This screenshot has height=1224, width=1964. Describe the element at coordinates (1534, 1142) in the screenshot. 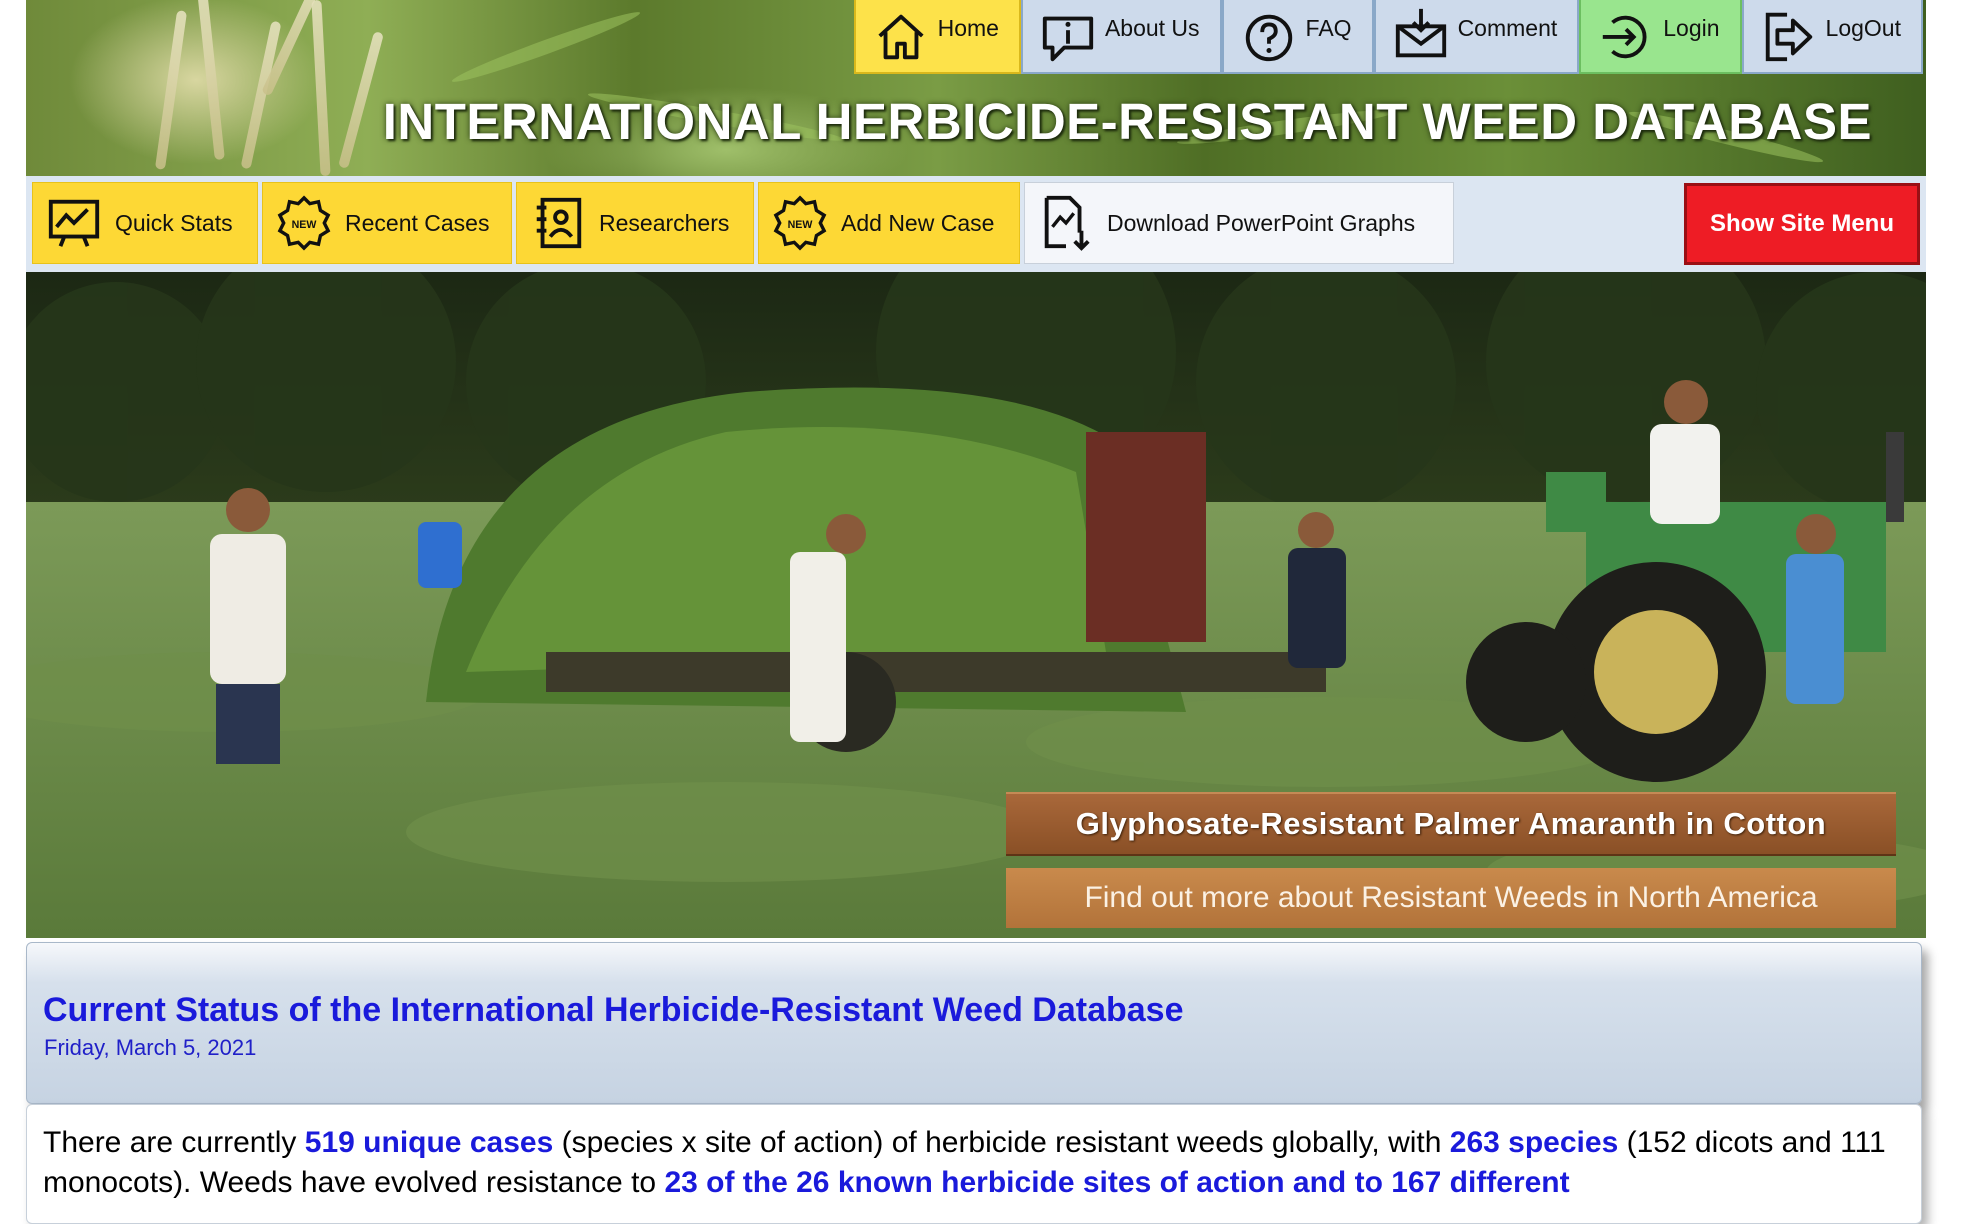

I see `species-link: 263 species` at that location.